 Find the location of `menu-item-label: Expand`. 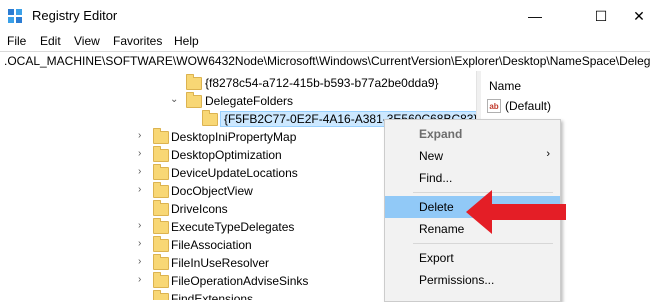

menu-item-label: Expand is located at coordinates (441, 134).